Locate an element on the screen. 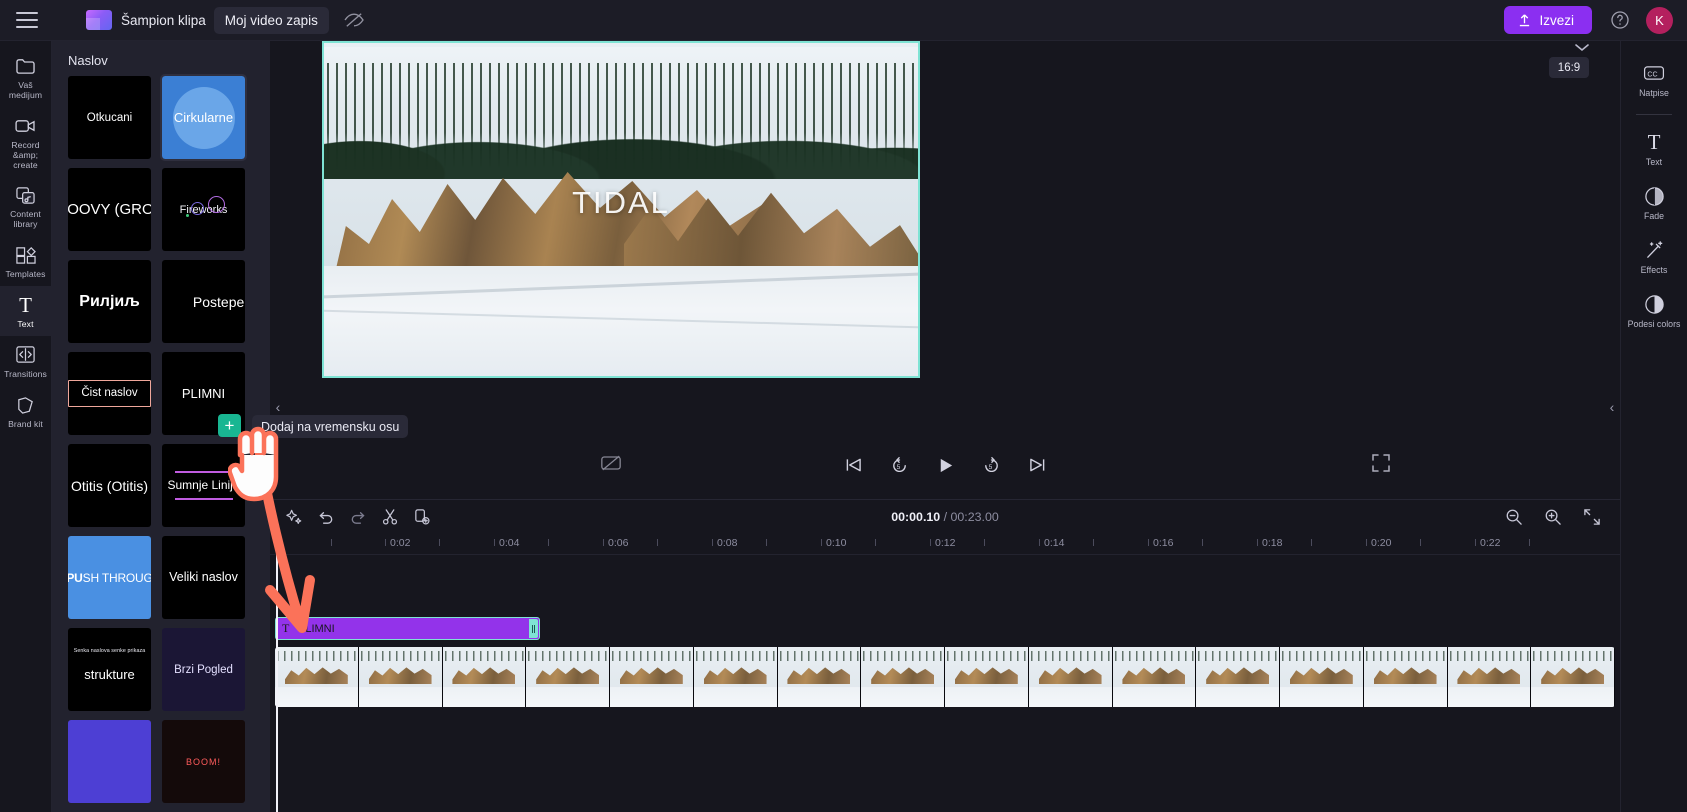 This screenshot has height=812, width=1687. sidebar-item-record-create: Record &amp; create is located at coordinates (26, 142).